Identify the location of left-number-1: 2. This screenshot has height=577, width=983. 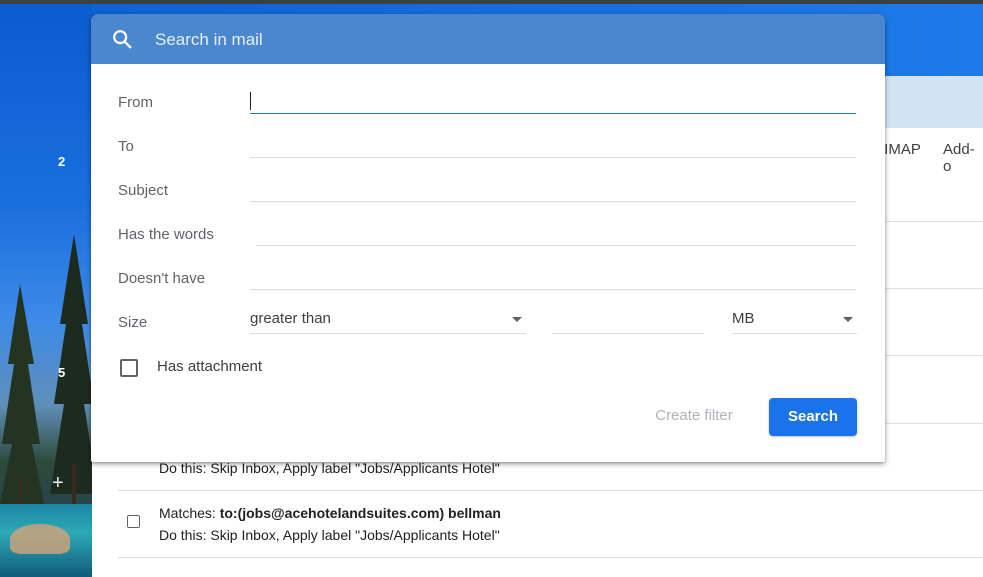
(62, 161).